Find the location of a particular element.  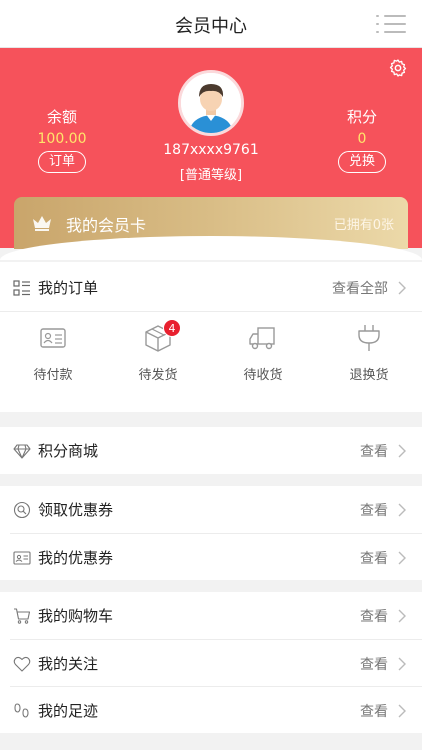

wallet-icon is located at coordinates (53, 338).